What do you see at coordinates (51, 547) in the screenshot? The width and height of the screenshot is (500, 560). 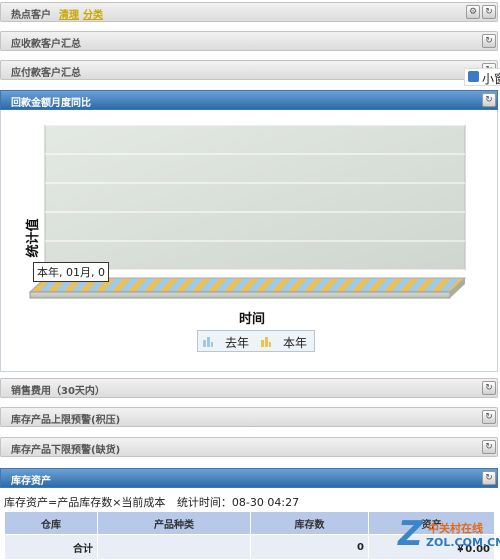 I see `total-label: 合计` at bounding box center [51, 547].